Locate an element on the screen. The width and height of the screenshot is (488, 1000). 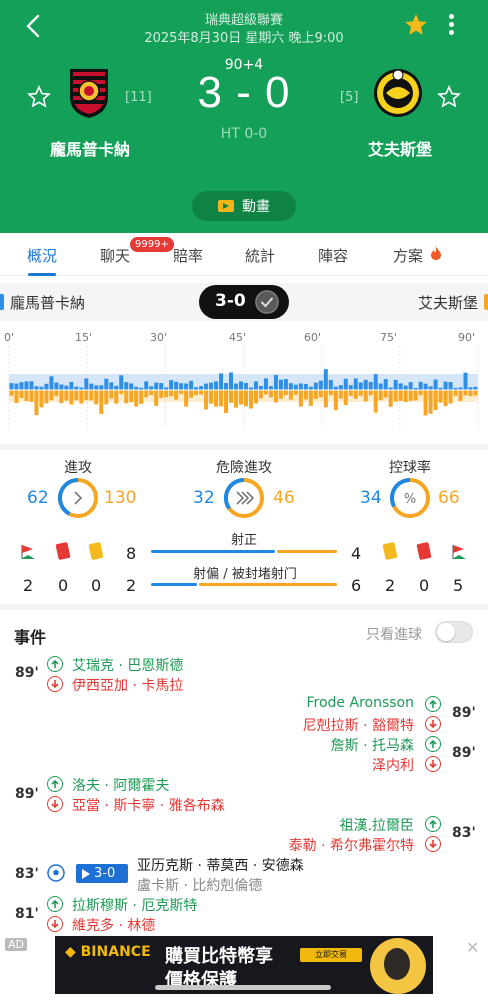
away-corners-value: 5 is located at coordinates (458, 585).